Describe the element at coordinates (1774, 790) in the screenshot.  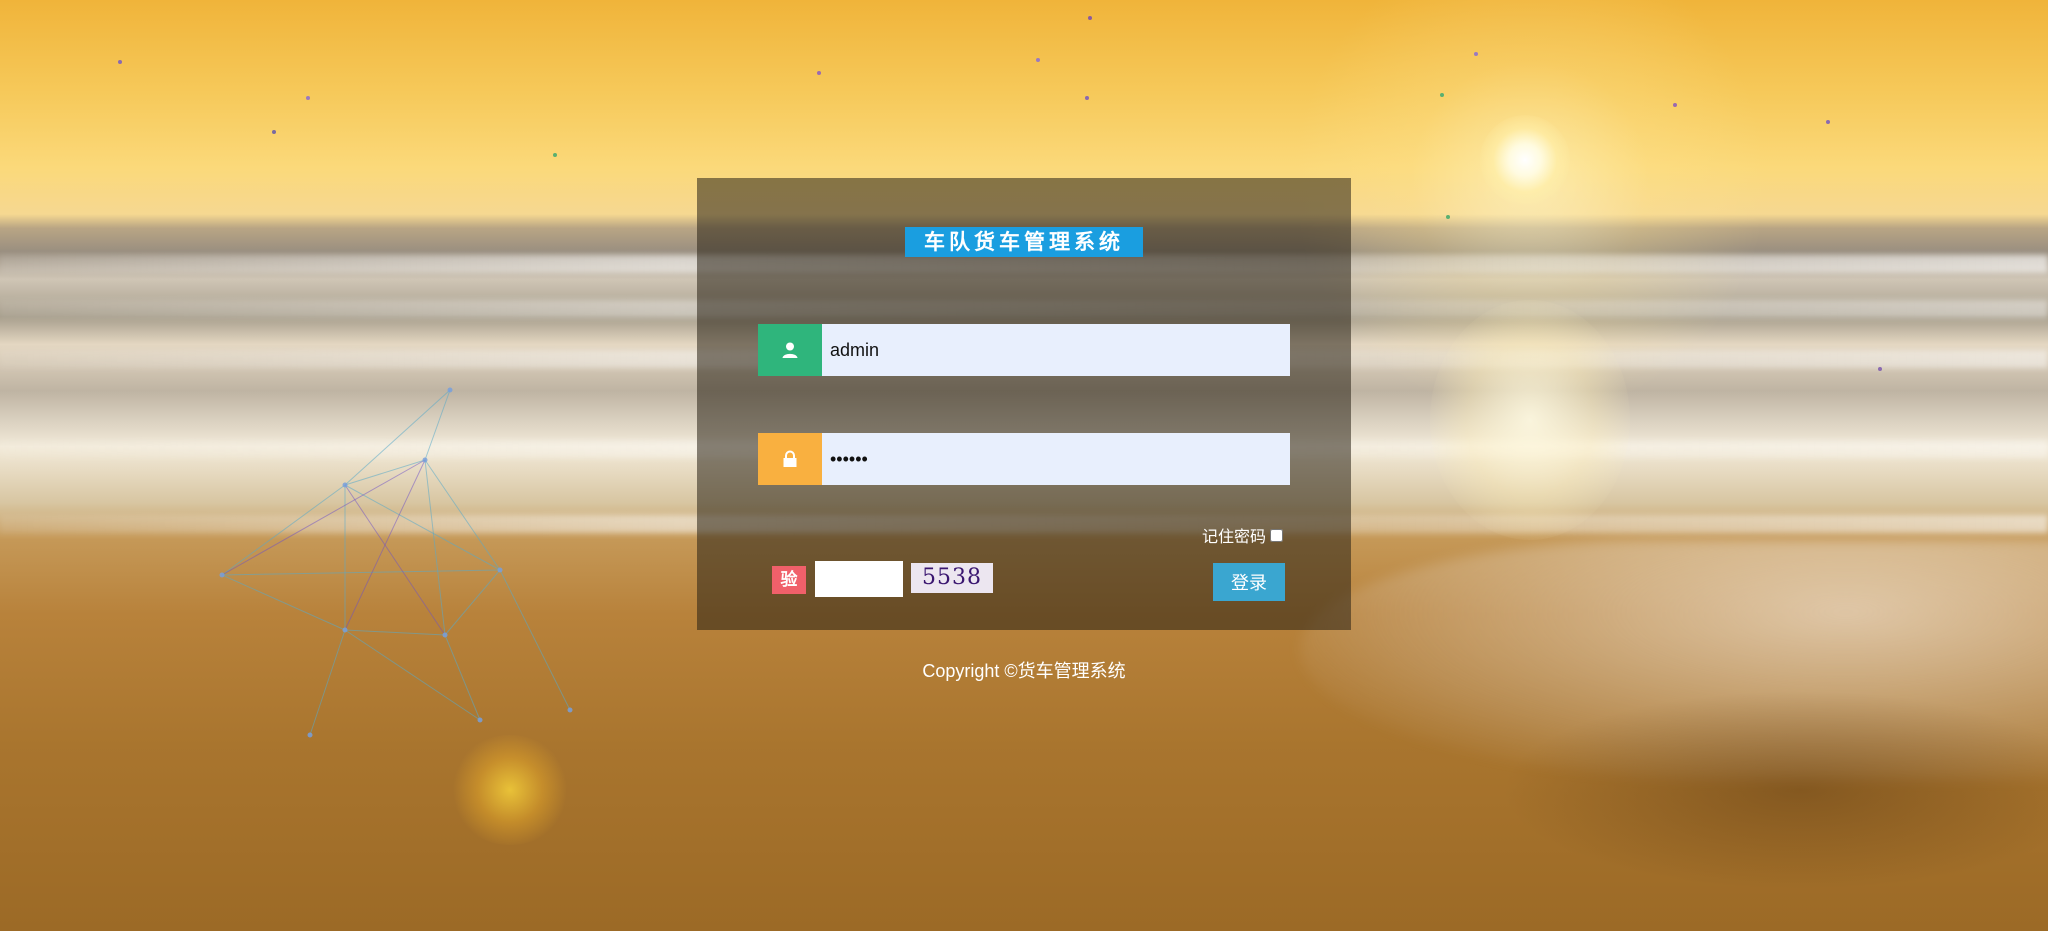
I see `sand-shadow` at that location.